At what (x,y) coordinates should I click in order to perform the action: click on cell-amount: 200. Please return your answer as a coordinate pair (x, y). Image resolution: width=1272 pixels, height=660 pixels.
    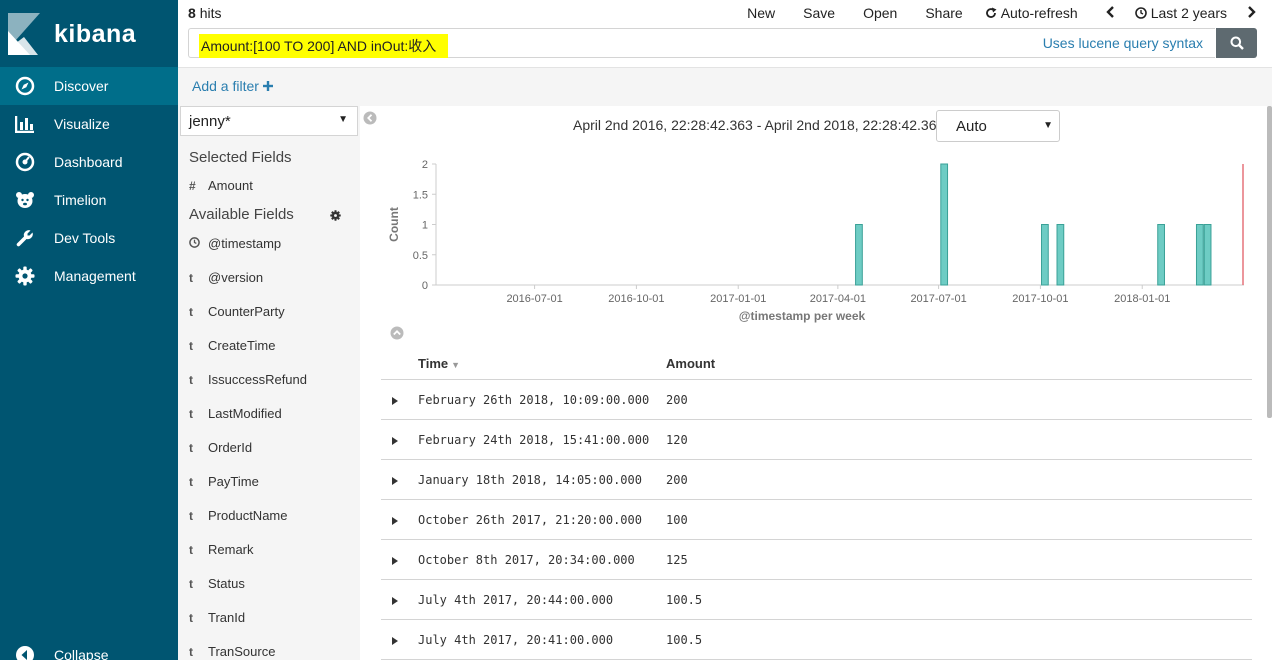
    Looking at the image, I should click on (677, 480).